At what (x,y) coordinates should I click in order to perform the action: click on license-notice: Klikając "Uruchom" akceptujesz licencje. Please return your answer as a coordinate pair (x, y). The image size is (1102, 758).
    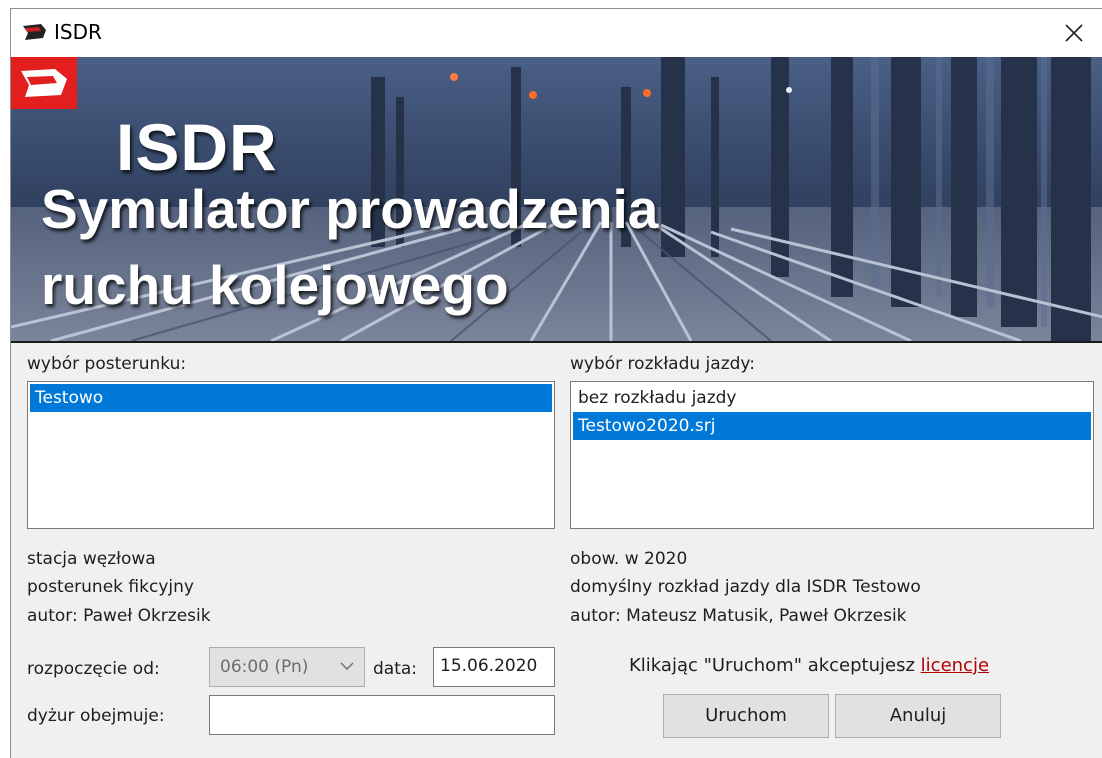
    Looking at the image, I should click on (809, 665).